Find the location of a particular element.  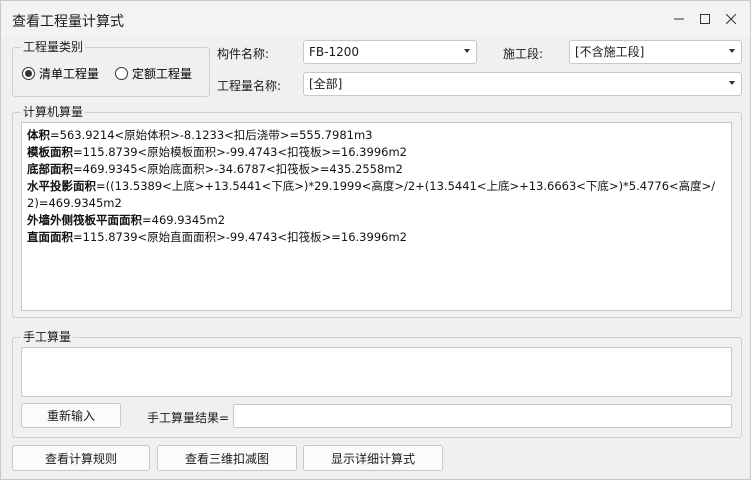

quantity-name-select: [全部] is located at coordinates (522, 84).